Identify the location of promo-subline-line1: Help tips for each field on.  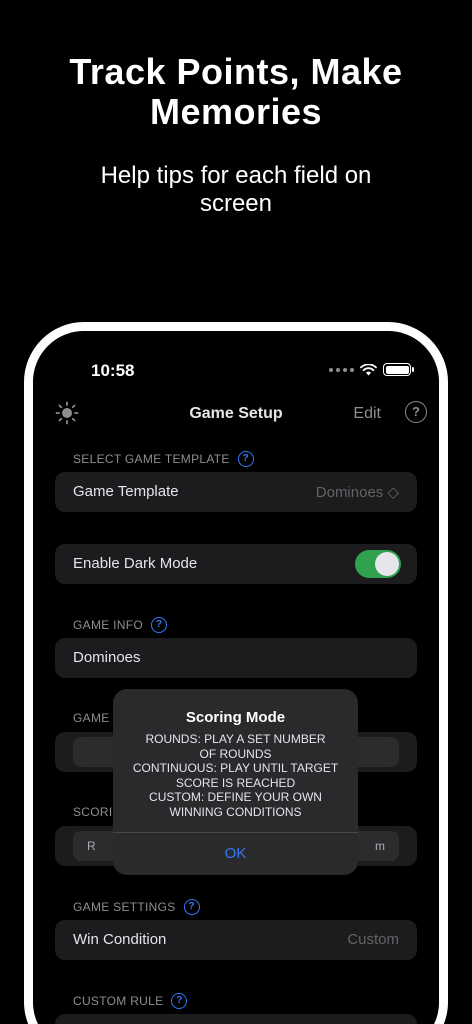
(236, 175).